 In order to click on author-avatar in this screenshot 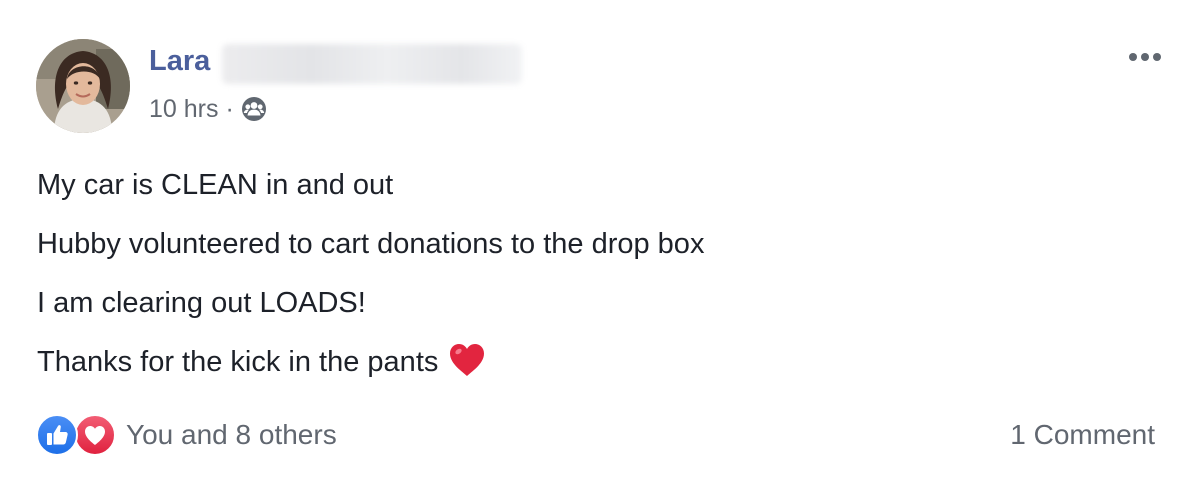, I will do `click(83, 86)`.